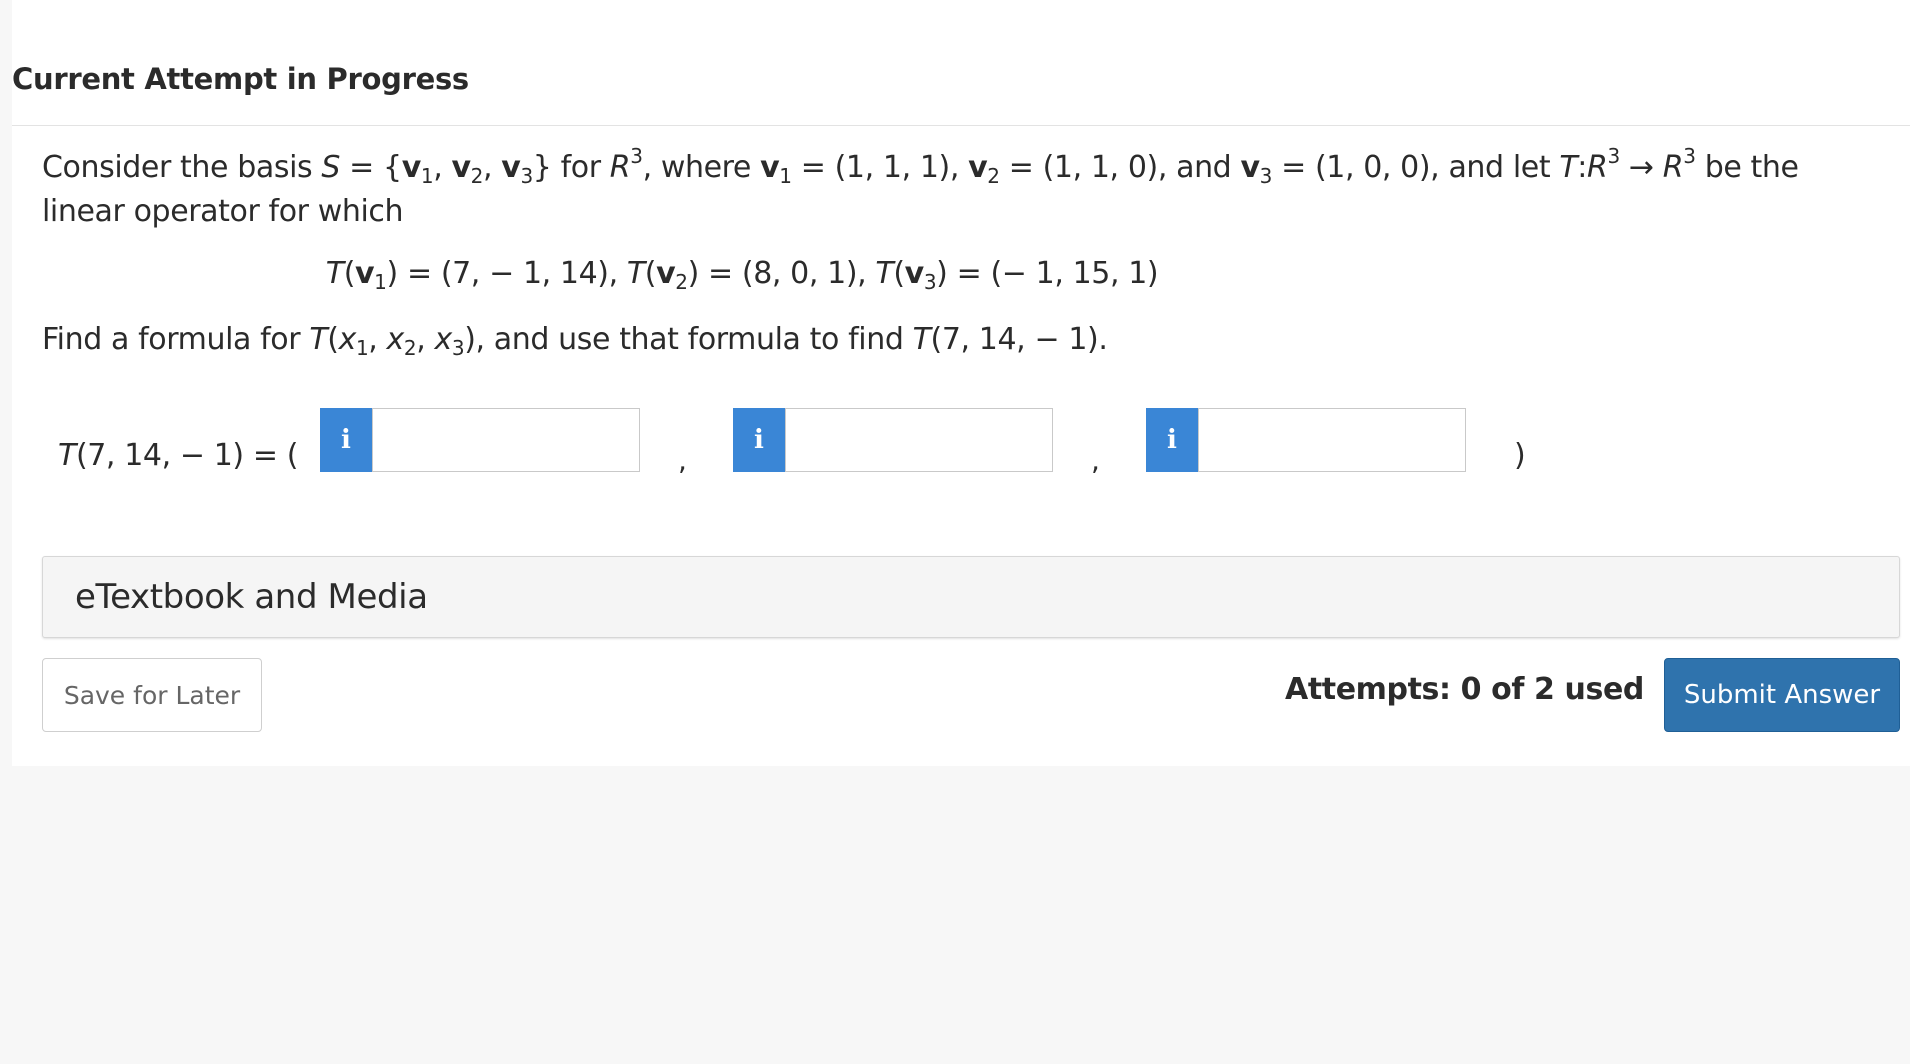 The image size is (1910, 1064). What do you see at coordinates (251, 597) in the screenshot?
I see `etextbook-media-title: eTextbook and Media` at bounding box center [251, 597].